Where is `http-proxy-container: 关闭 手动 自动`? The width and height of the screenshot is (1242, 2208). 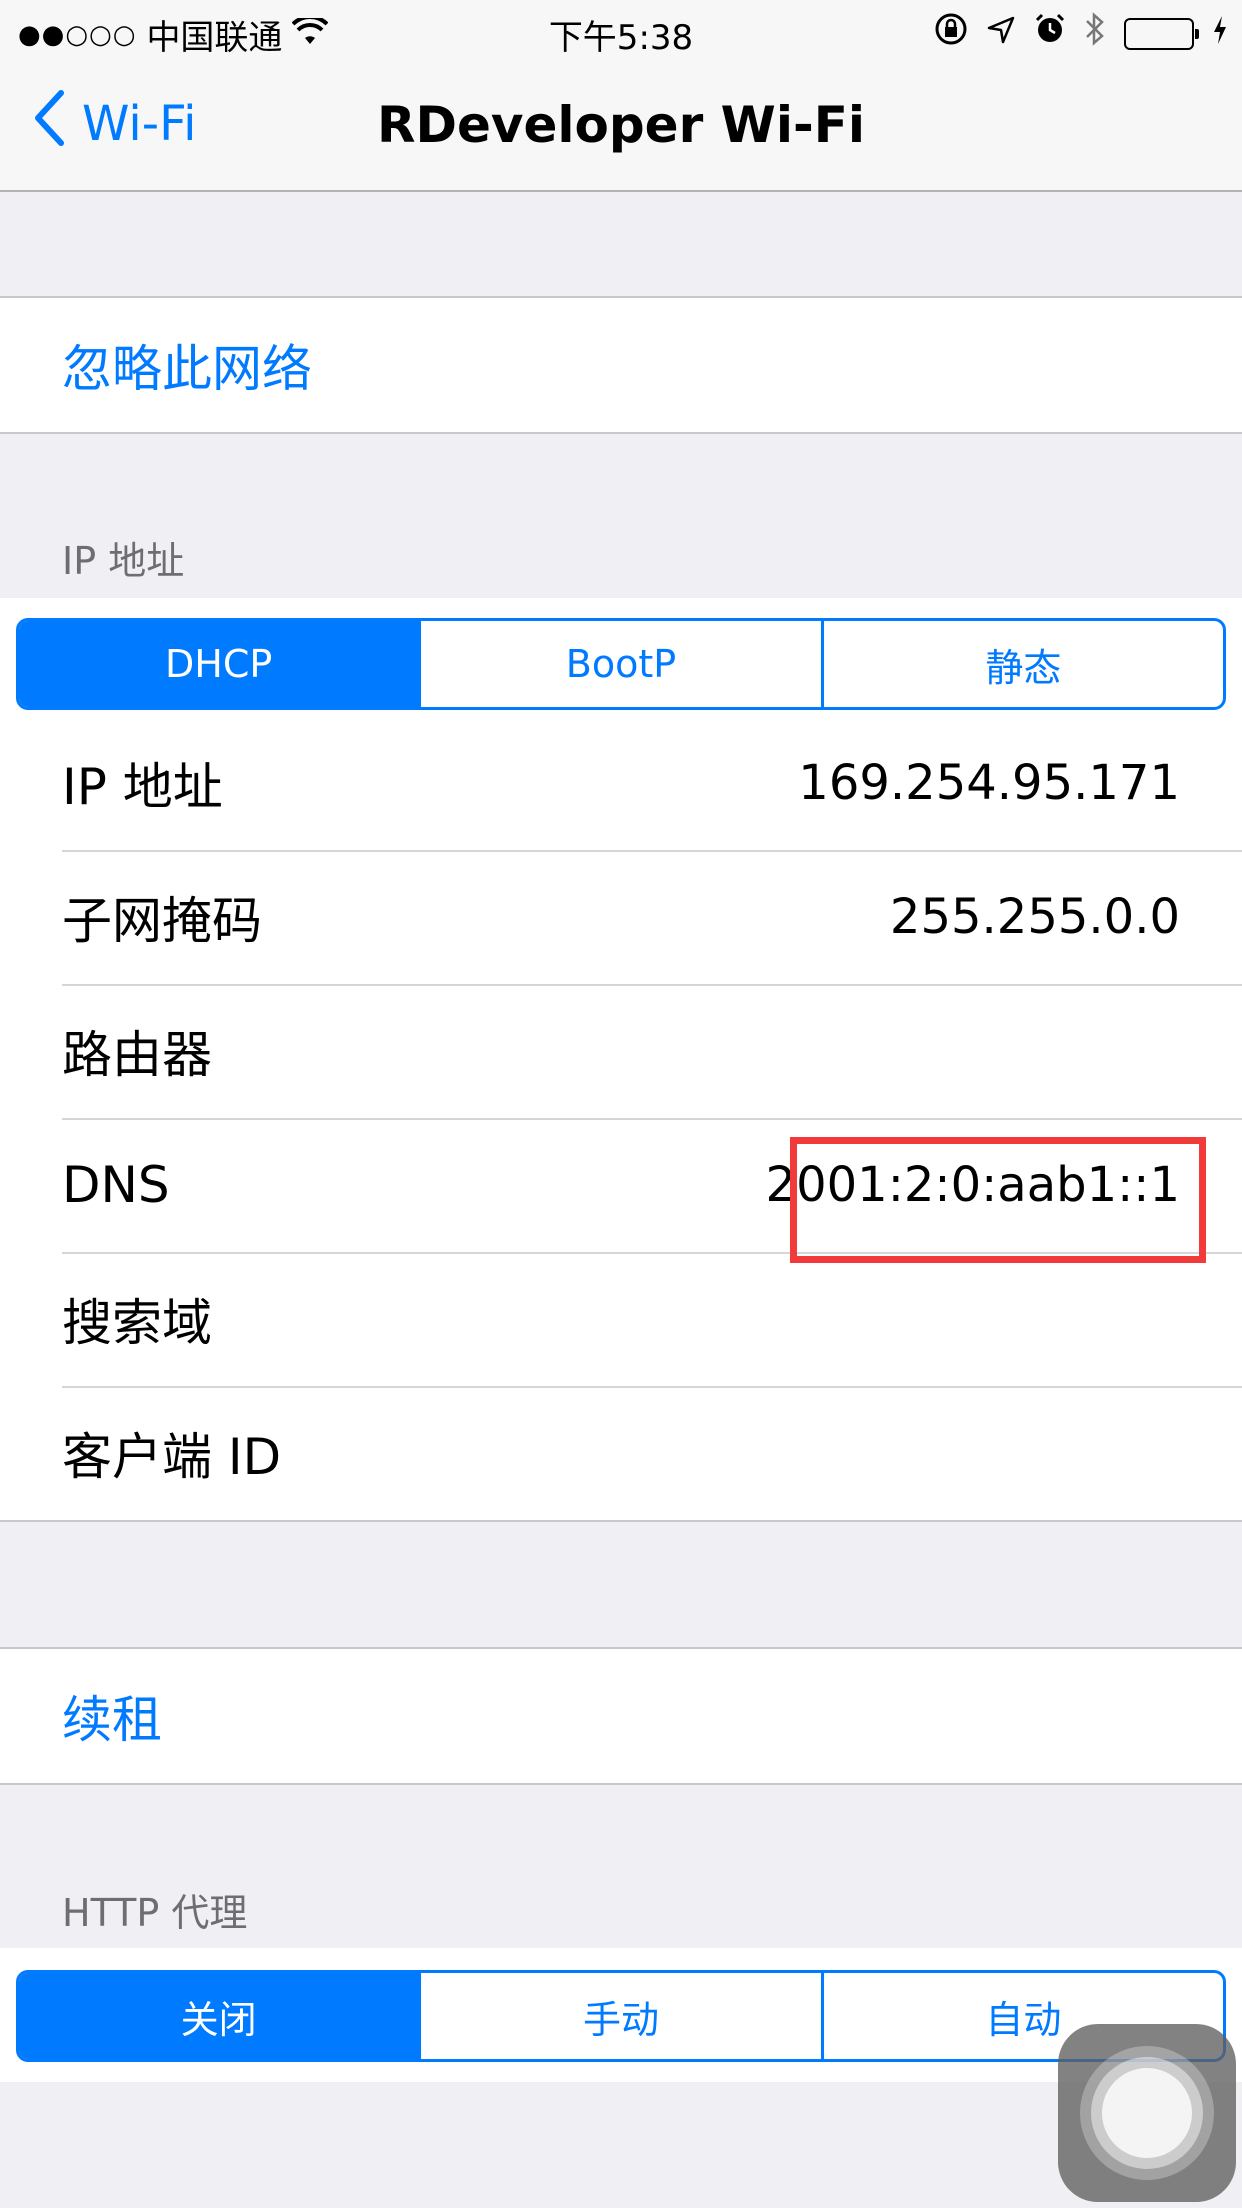
http-proxy-container: 关闭 手动 自动 is located at coordinates (621, 2015).